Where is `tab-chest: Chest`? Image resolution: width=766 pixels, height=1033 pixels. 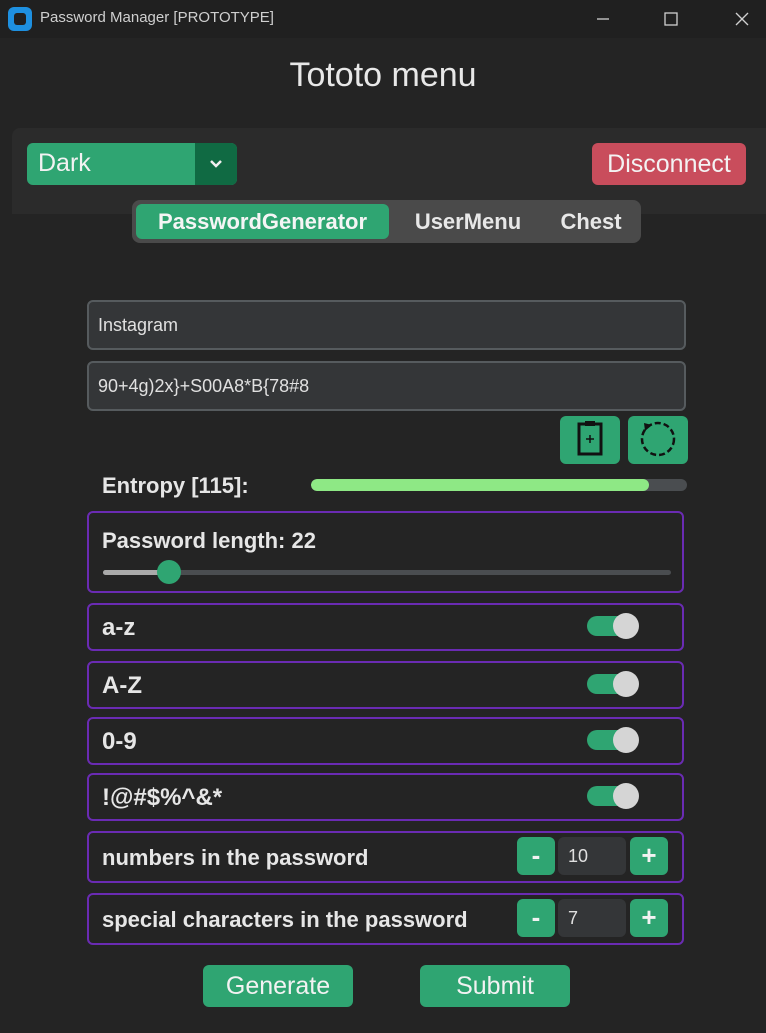 tab-chest: Chest is located at coordinates (591, 221).